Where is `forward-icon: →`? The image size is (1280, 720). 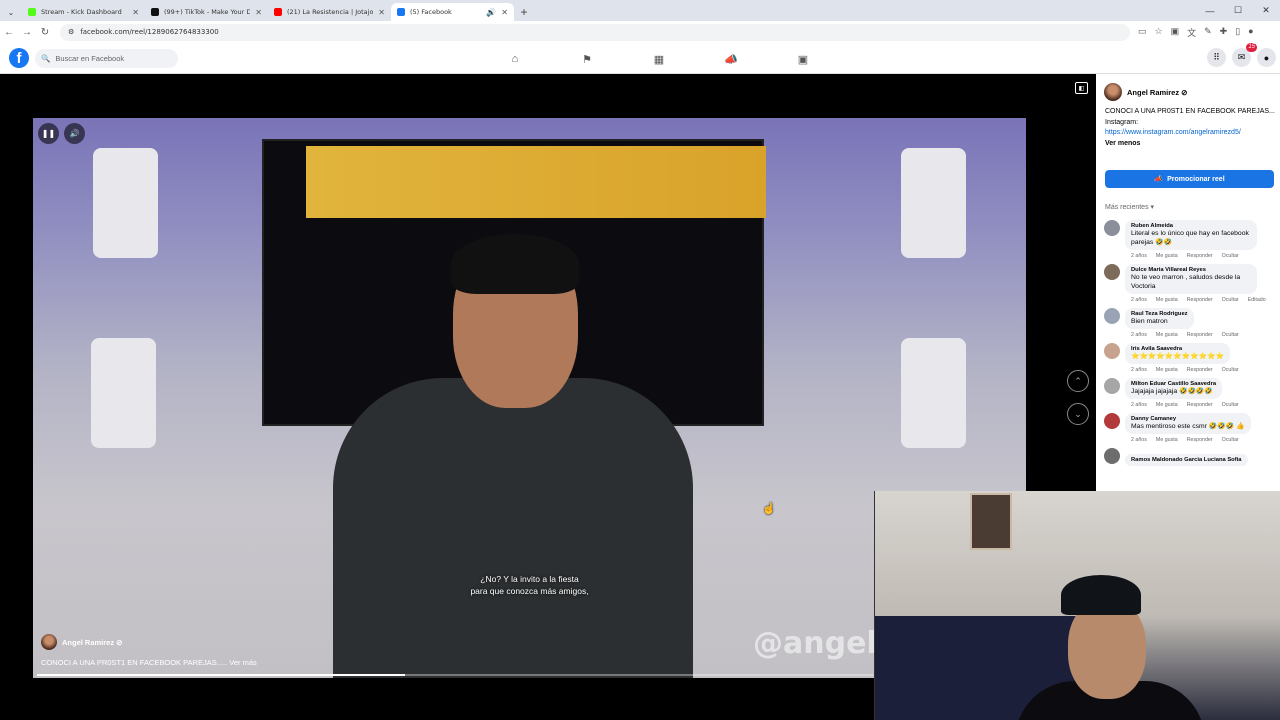 forward-icon: → is located at coordinates (27, 32).